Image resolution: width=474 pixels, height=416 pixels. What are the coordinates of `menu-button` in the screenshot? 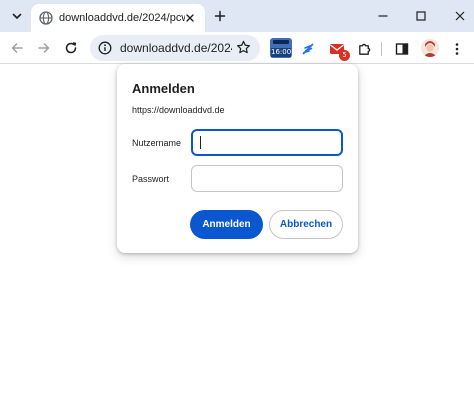 It's located at (457, 49).